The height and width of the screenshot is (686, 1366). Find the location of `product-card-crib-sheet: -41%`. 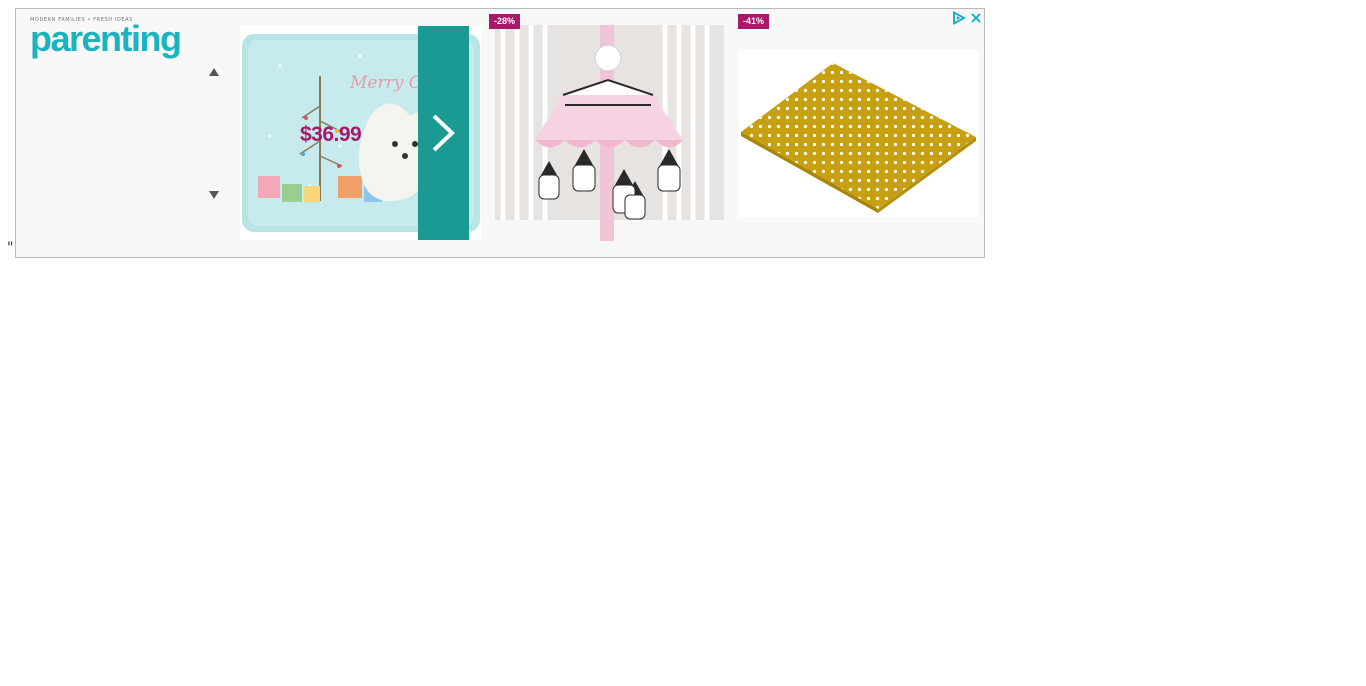

product-card-crib-sheet: -41% is located at coordinates (858, 132).